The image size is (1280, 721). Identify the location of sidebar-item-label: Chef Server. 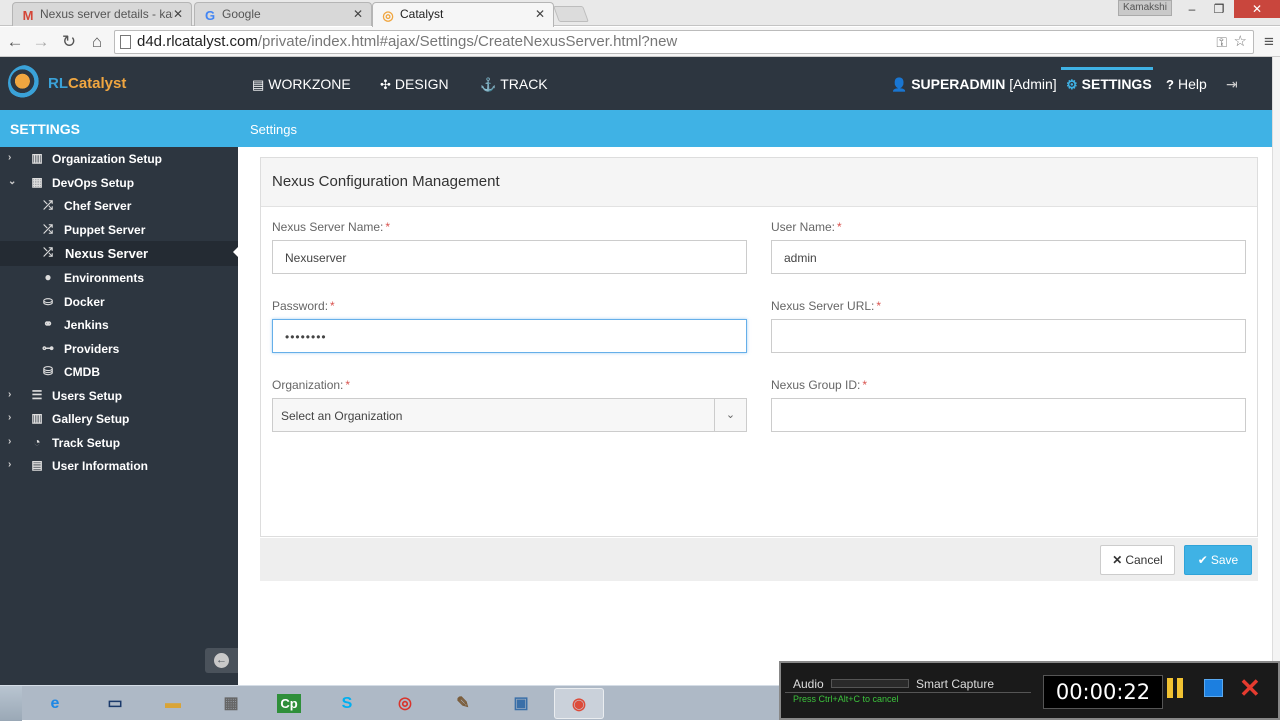
(98, 206).